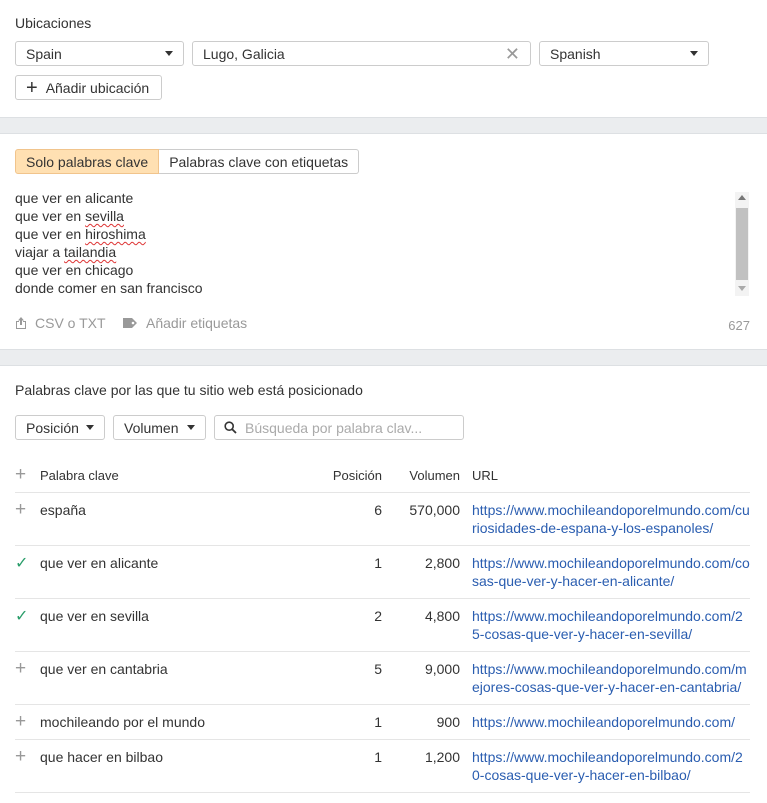  What do you see at coordinates (359, 625) in the screenshot?
I see `position-cell: 2` at bounding box center [359, 625].